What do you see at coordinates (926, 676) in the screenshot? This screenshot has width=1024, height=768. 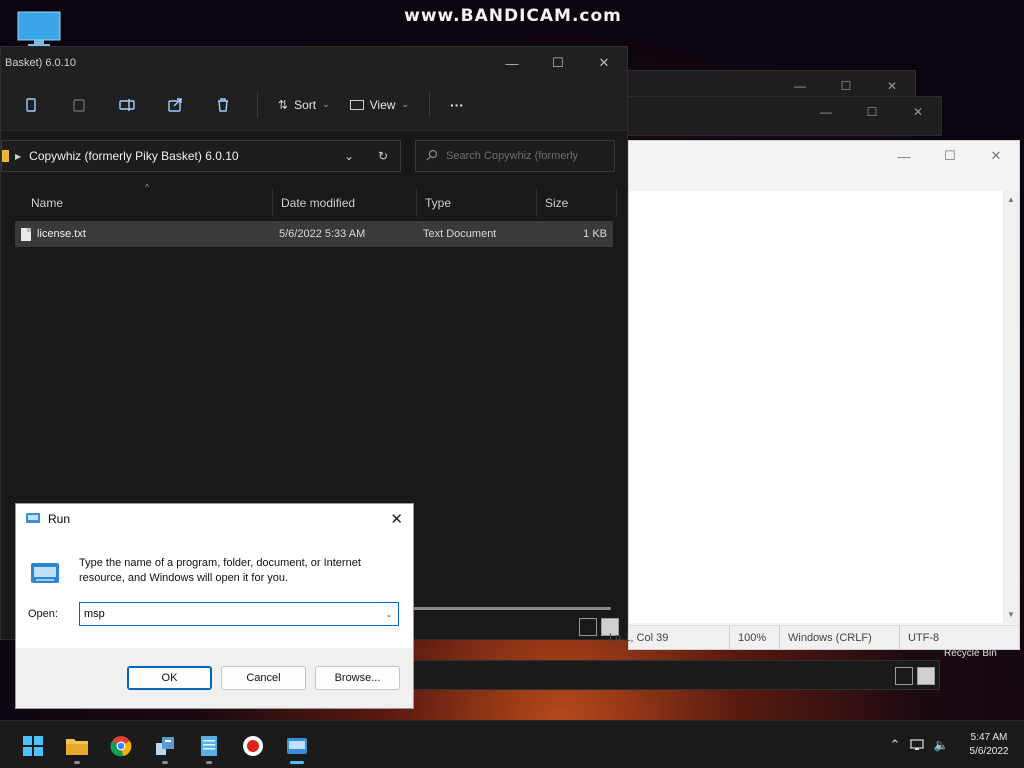 I see `tiles-view-icon` at bounding box center [926, 676].